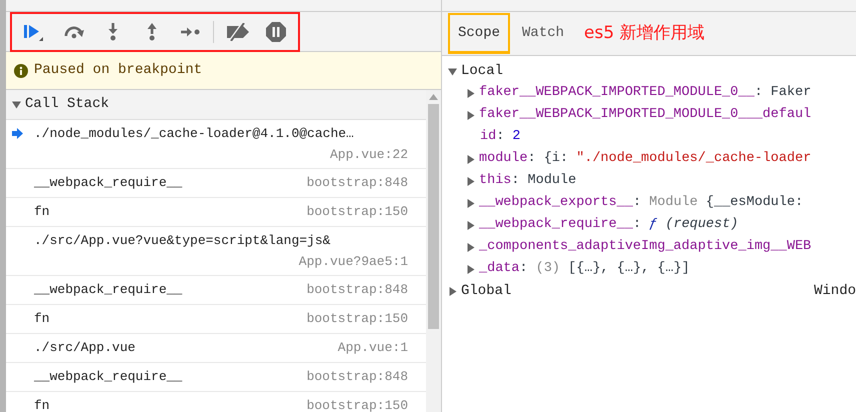 This screenshot has width=856, height=412. I want to click on source-location: App.vue?9ae5:1, so click(353, 261).